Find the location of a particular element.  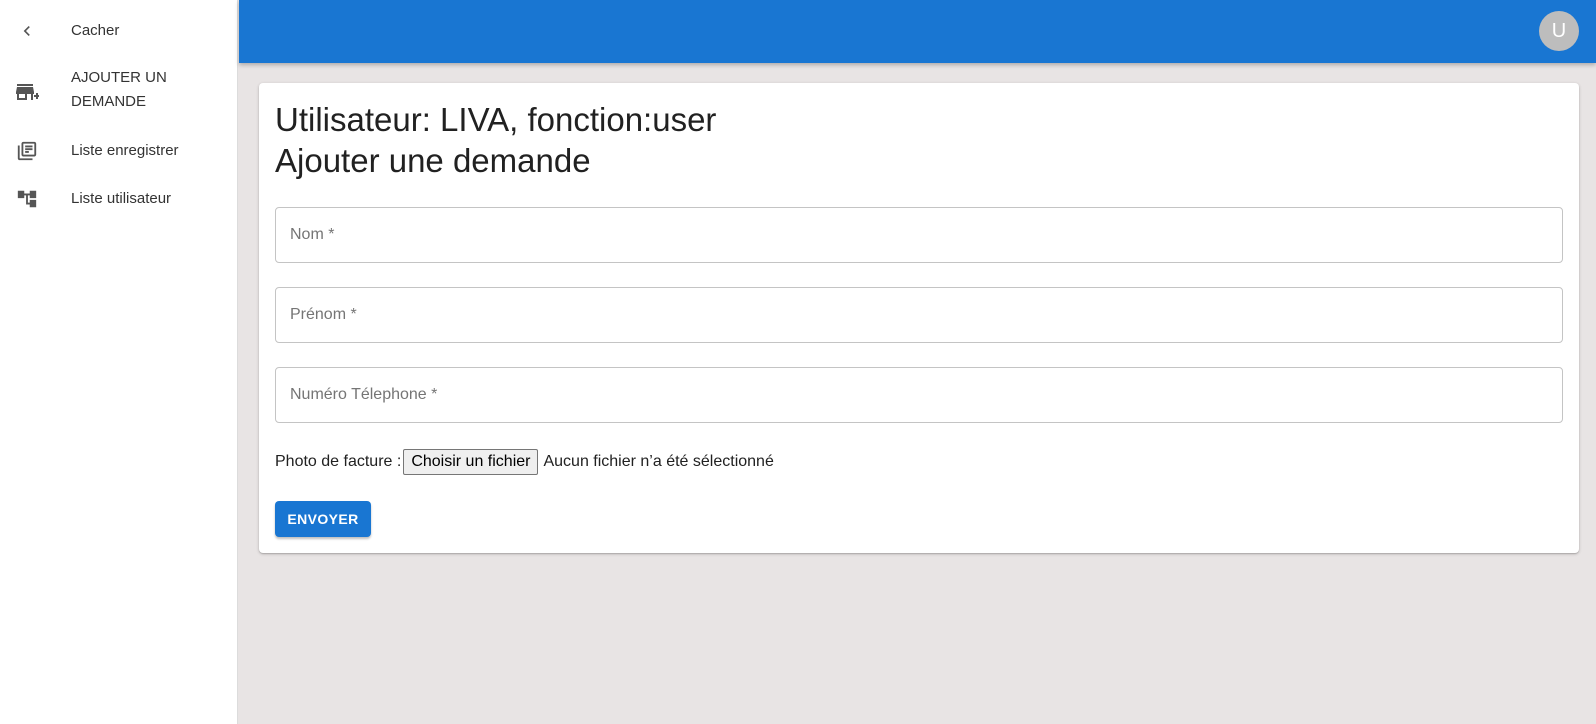

sidebar-item-liste-utilisateur: Liste utilisateur is located at coordinates (119, 199).